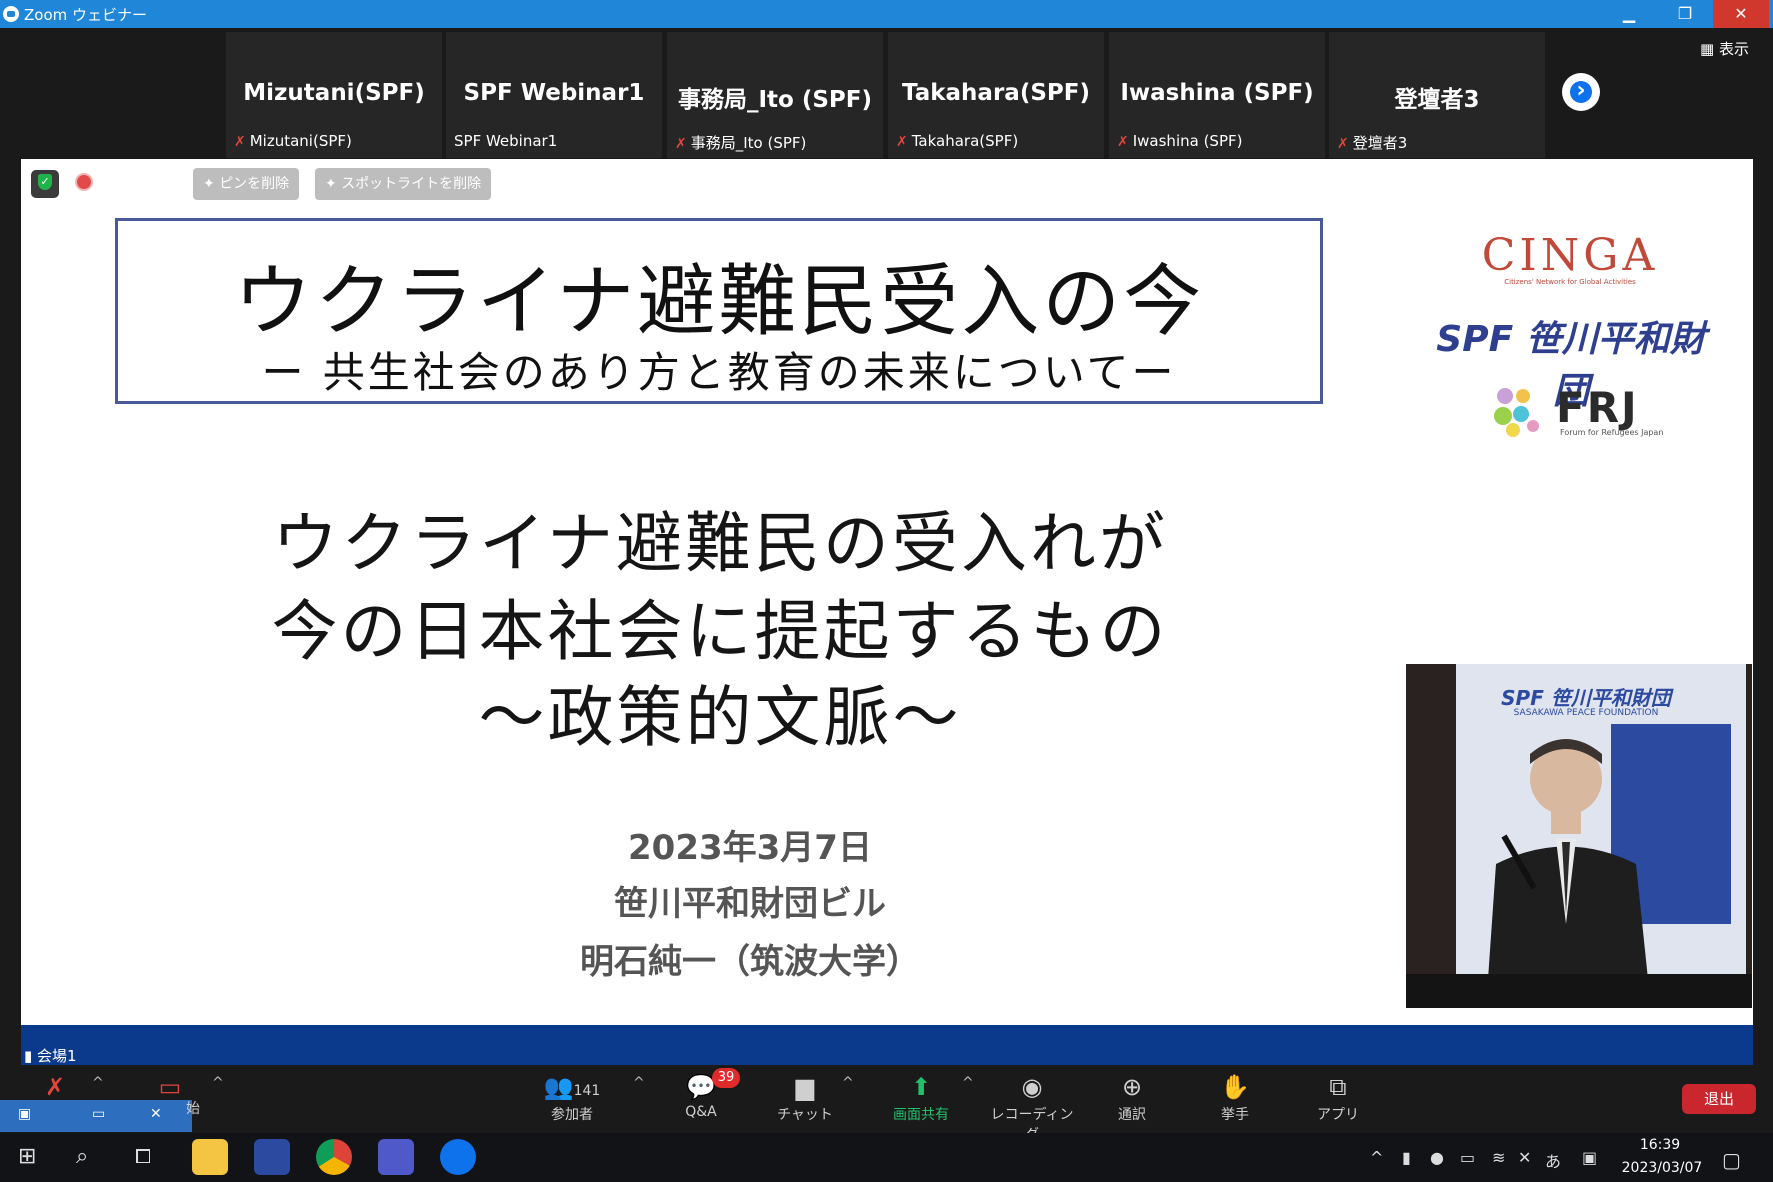  I want to click on slide-venue: 笹川平和財団ビル, so click(750, 904).